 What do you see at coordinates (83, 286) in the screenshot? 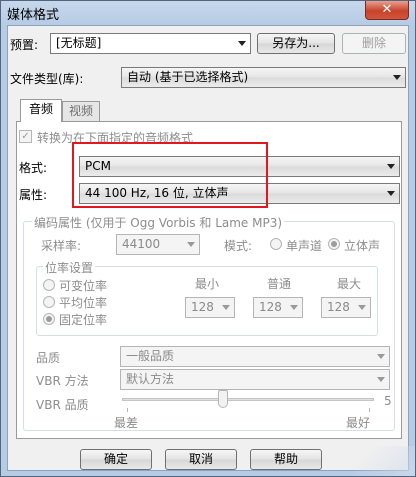
I see `bitrate-vbr-label: 可变位率` at bounding box center [83, 286].